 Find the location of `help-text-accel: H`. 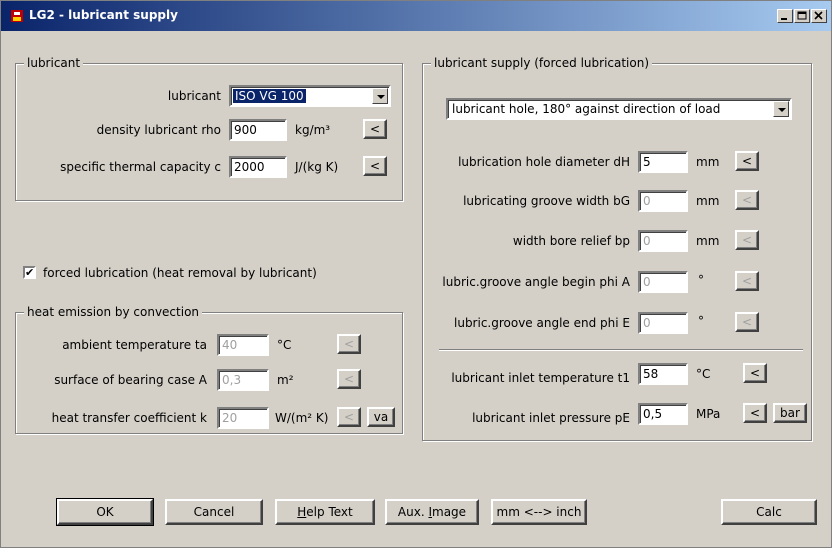

help-text-accel: H is located at coordinates (302, 512).